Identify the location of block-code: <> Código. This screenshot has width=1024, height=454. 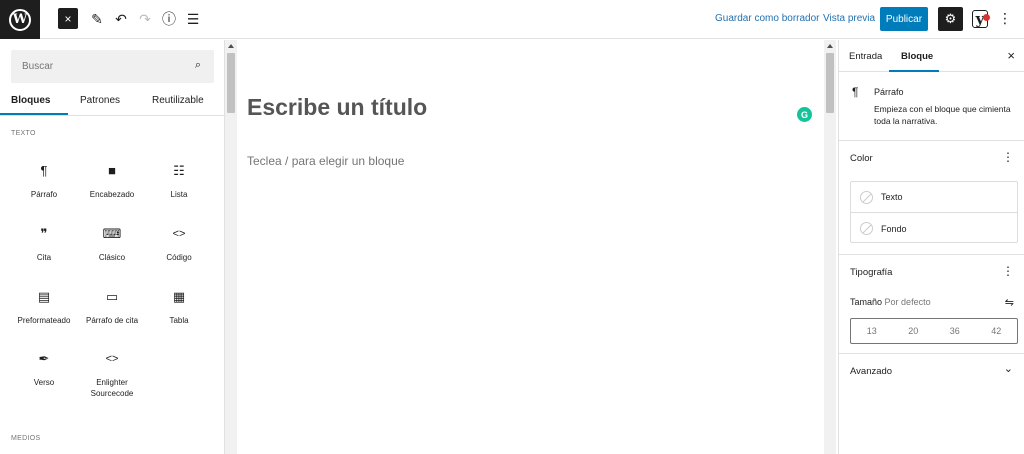
(179, 244).